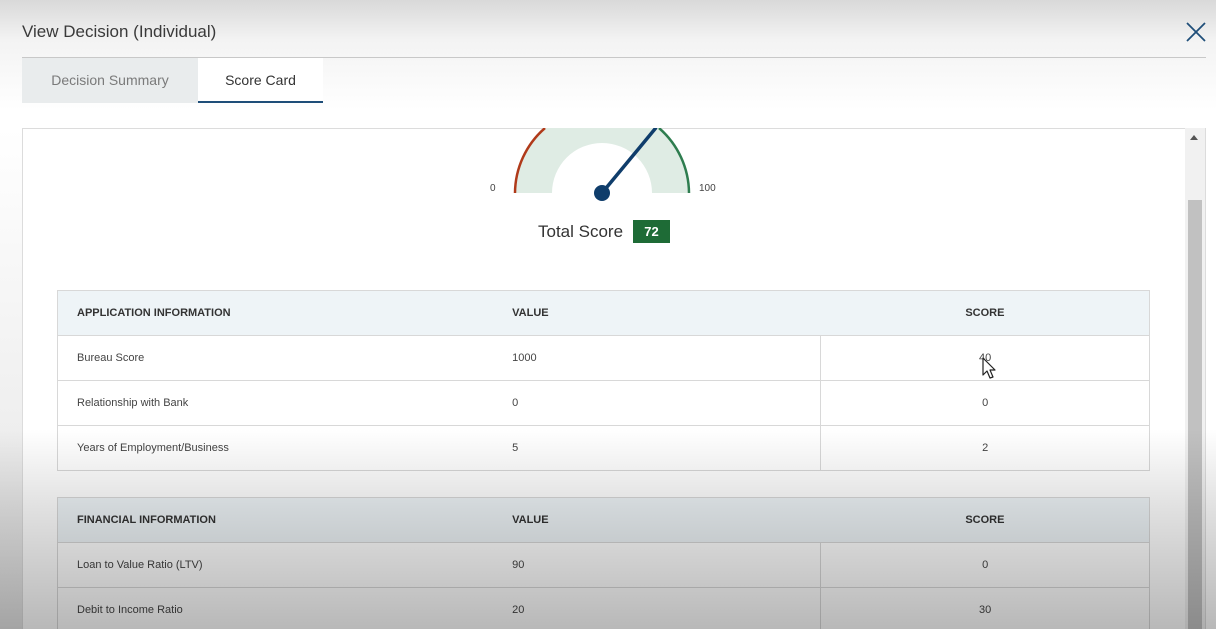  I want to click on dialog-title: View Decision (Individual), so click(119, 31).